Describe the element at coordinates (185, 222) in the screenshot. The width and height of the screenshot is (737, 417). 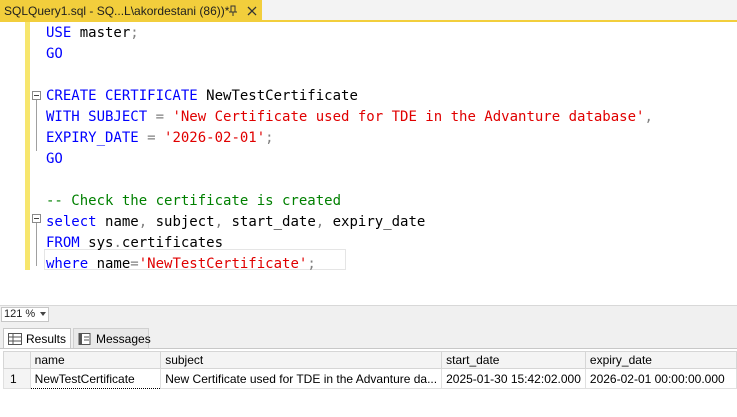
I see `code-token: subject` at that location.